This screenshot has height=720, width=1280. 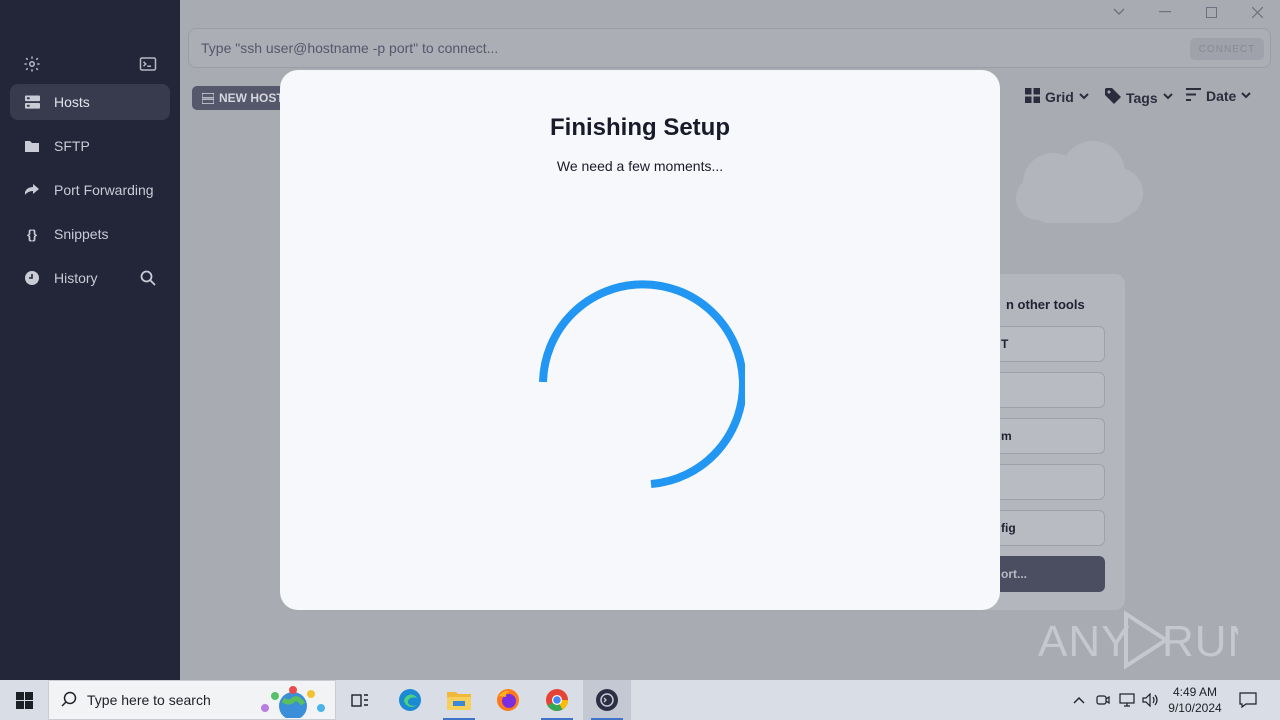 I want to click on grid-label: Grid, so click(x=1059, y=97).